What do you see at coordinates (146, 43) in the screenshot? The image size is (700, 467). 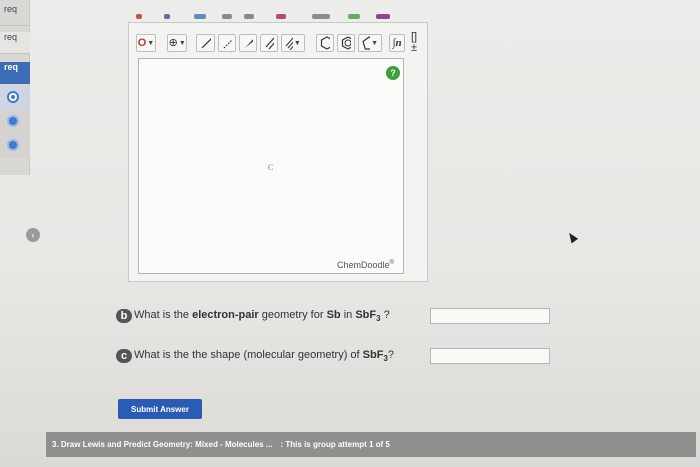 I see `erase-button: O ▼` at bounding box center [146, 43].